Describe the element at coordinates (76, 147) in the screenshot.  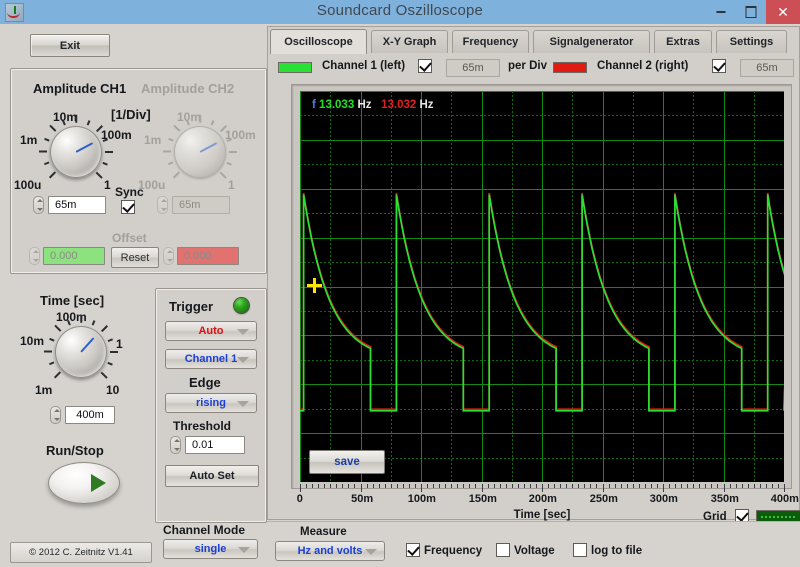
I see `amplitude-ch1-knob` at that location.